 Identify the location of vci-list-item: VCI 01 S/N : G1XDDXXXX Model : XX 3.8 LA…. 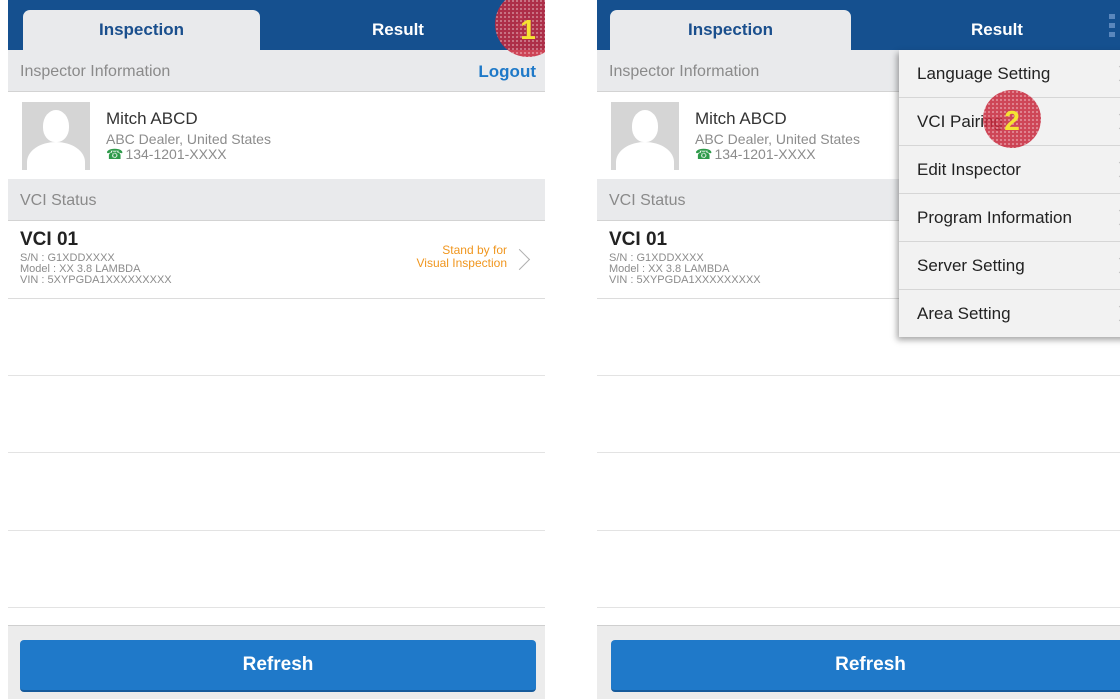
(276, 260).